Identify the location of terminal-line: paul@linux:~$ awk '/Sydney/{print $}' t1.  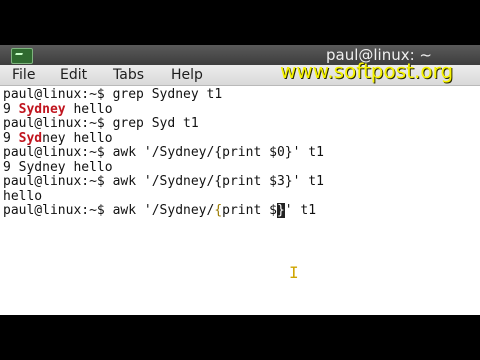
(159, 210).